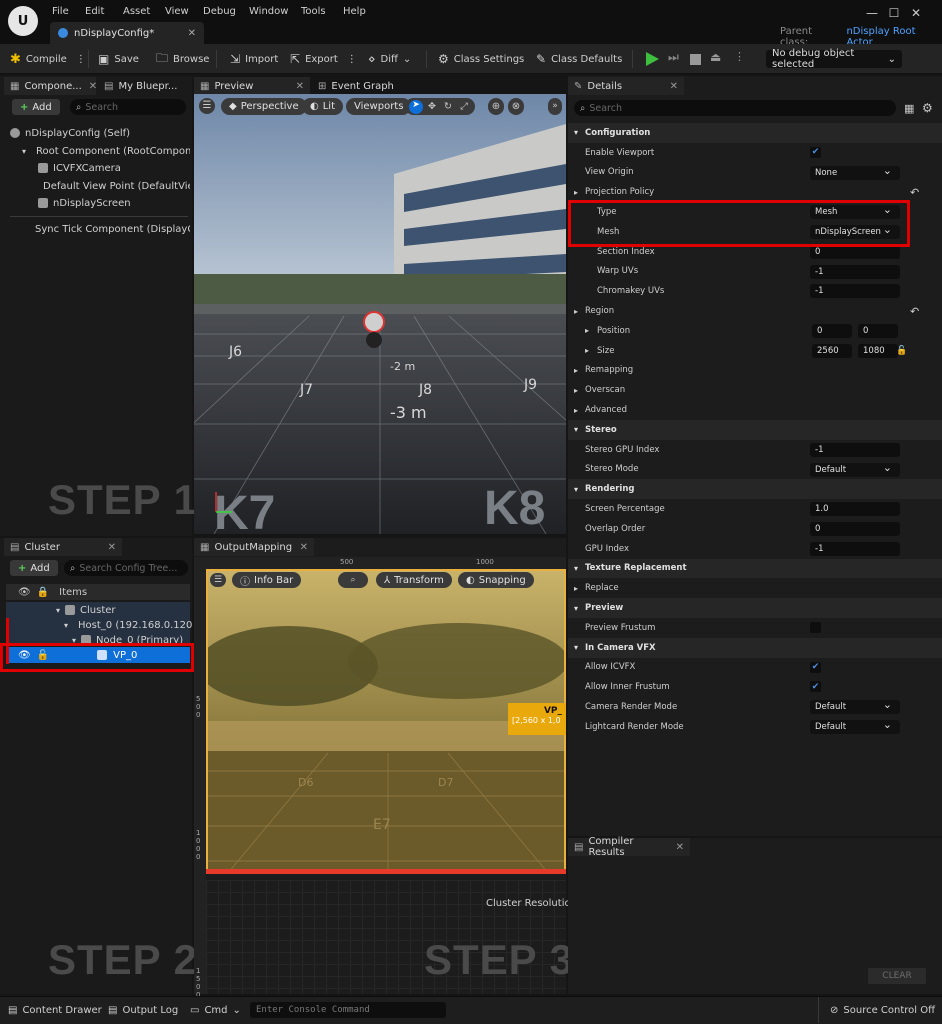 Image resolution: width=942 pixels, height=1024 pixels. What do you see at coordinates (55, 1010) in the screenshot?
I see `content-drawer-button: ▤ Content Drawer` at bounding box center [55, 1010].